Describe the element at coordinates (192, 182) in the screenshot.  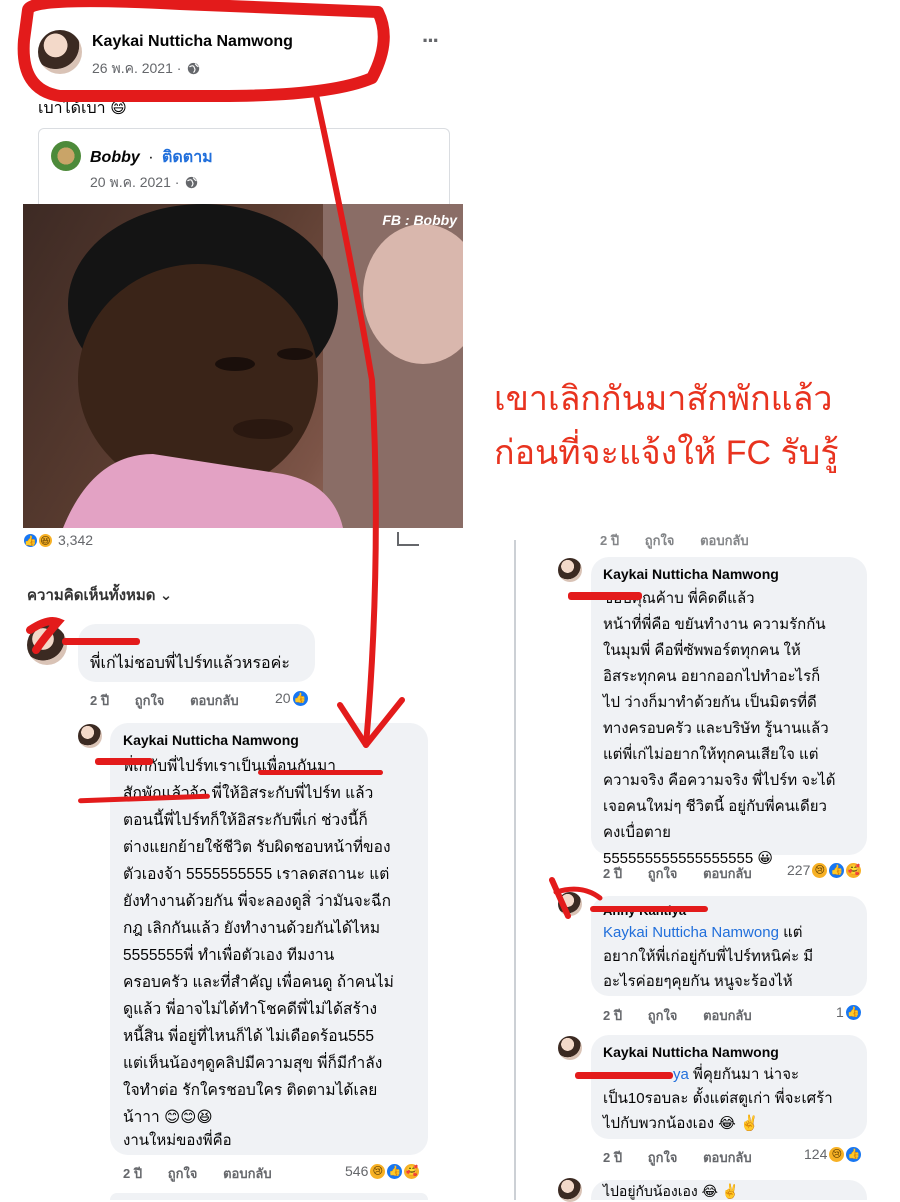
I see `globe-icon` at that location.